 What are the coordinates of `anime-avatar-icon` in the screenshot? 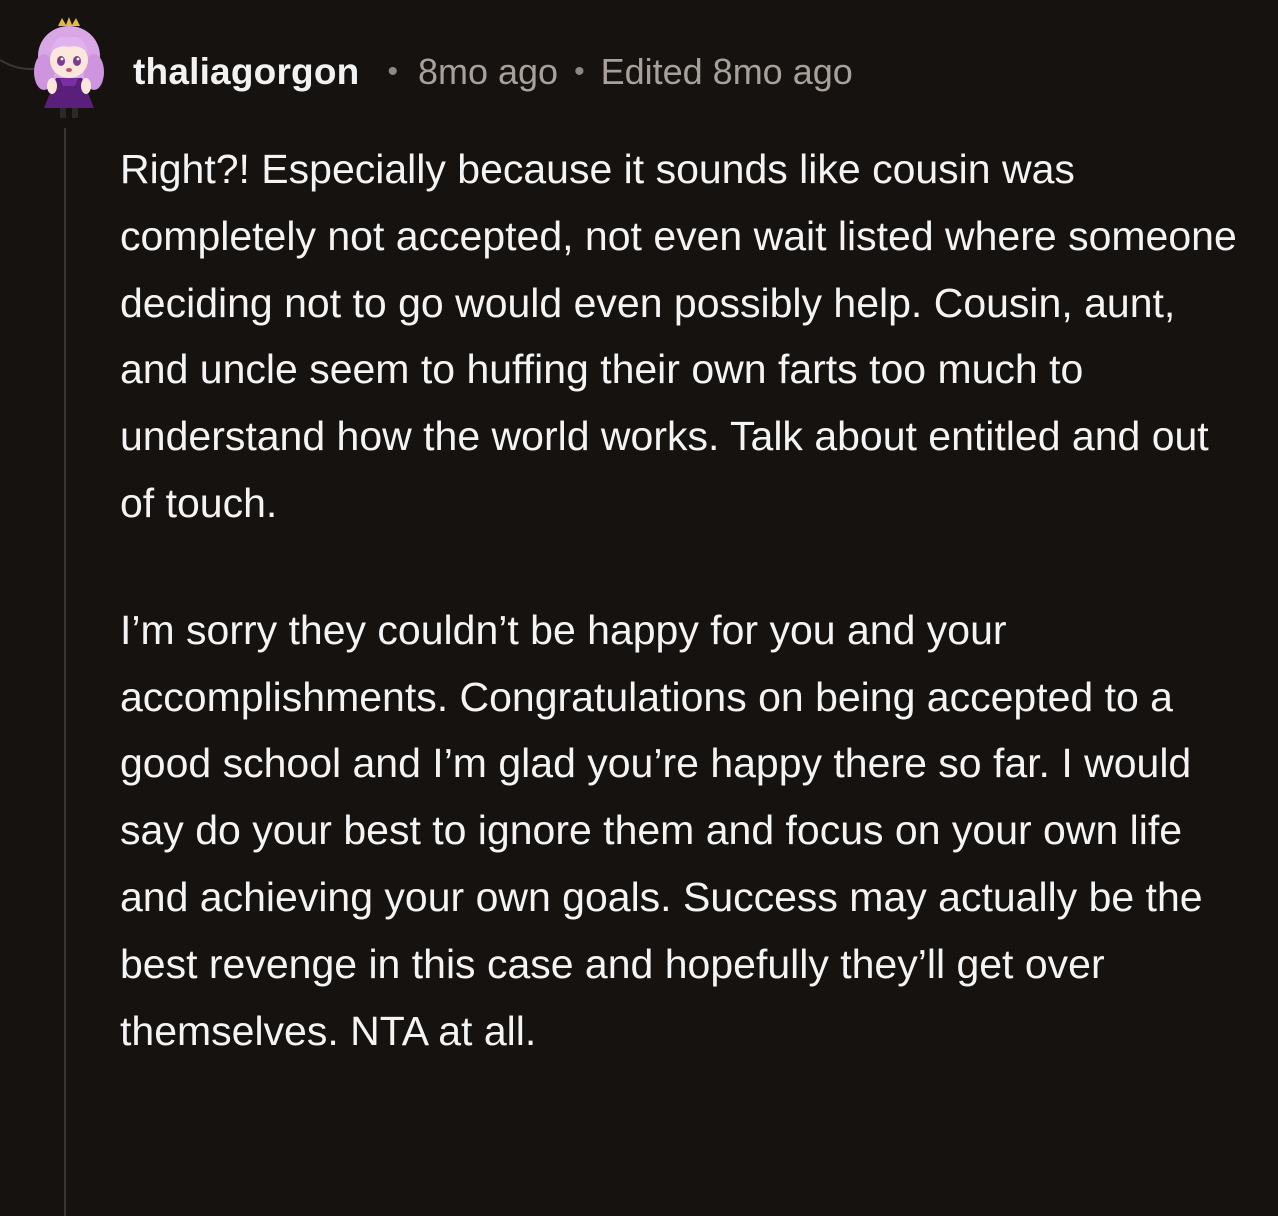 It's located at (69, 69).